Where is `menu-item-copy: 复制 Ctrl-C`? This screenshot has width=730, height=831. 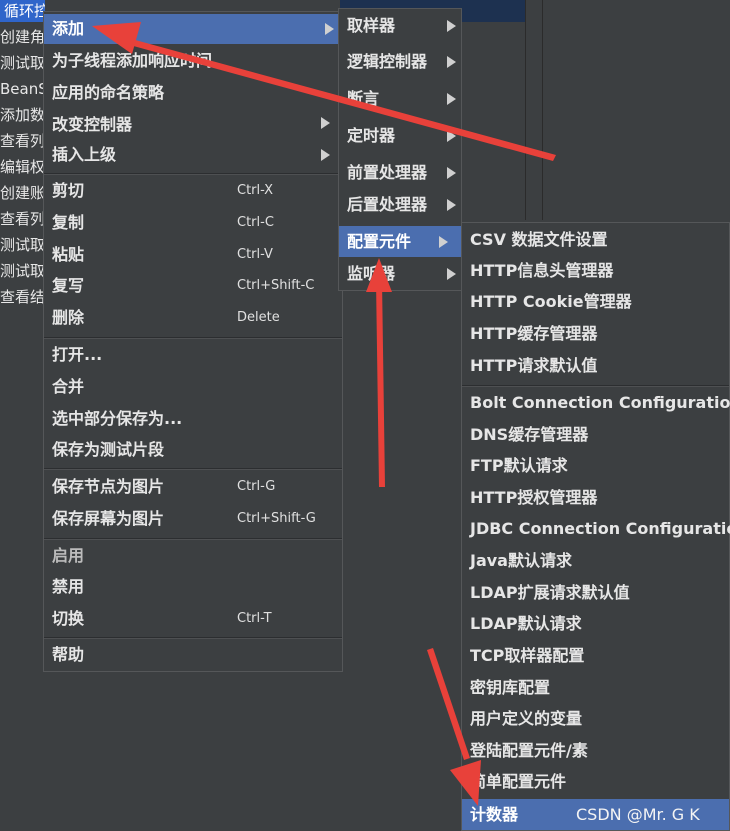 menu-item-copy: 复制 Ctrl-C is located at coordinates (193, 223).